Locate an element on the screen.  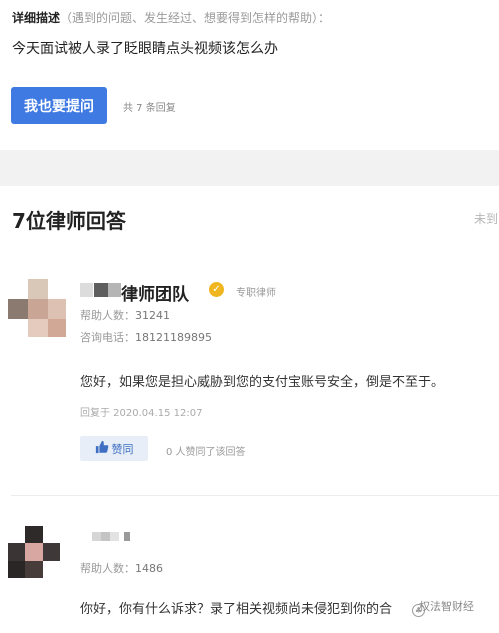
answer-divider is located at coordinates (255, 495).